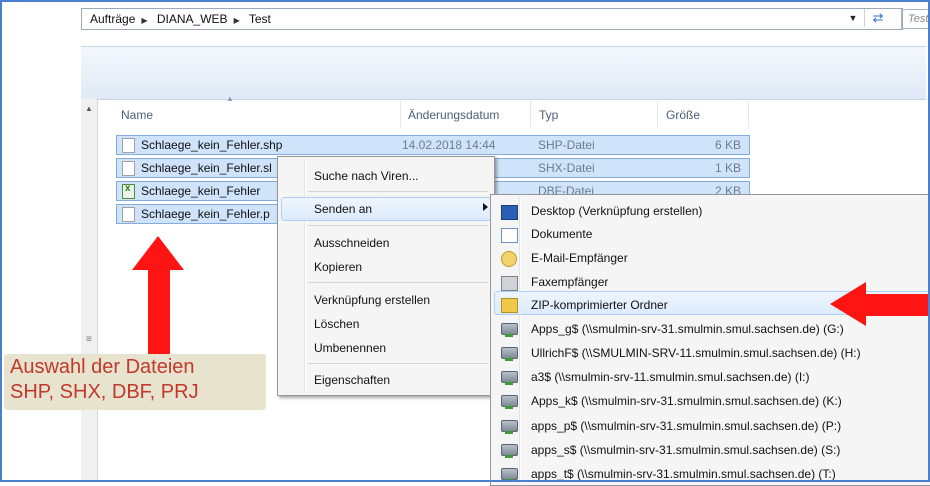 The image size is (930, 486). Describe the element at coordinates (89, 290) in the screenshot. I see `navigation-pane-scrollbar: ▲ ≡` at that location.